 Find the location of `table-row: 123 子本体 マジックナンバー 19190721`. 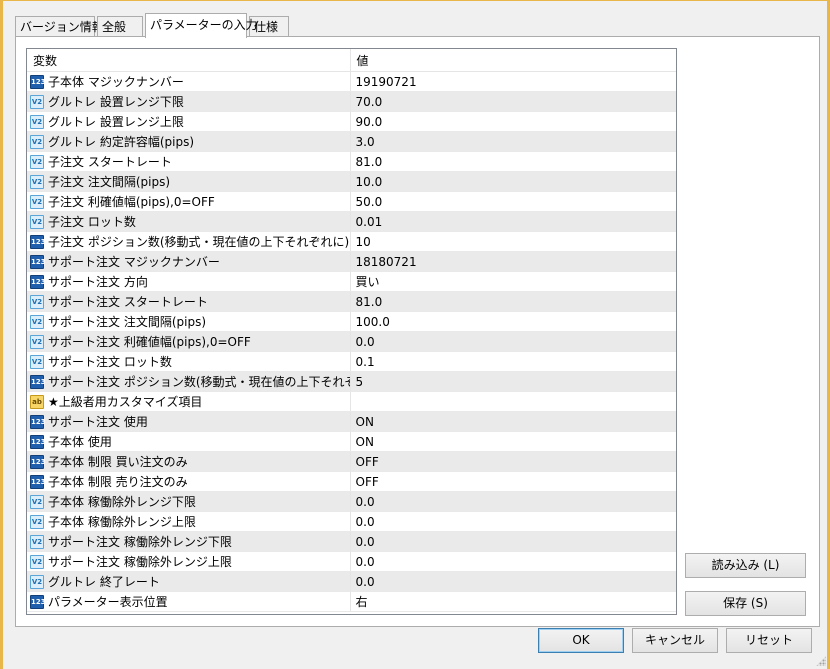

table-row: 123 子本体 マジックナンバー 19190721 is located at coordinates (351, 81).